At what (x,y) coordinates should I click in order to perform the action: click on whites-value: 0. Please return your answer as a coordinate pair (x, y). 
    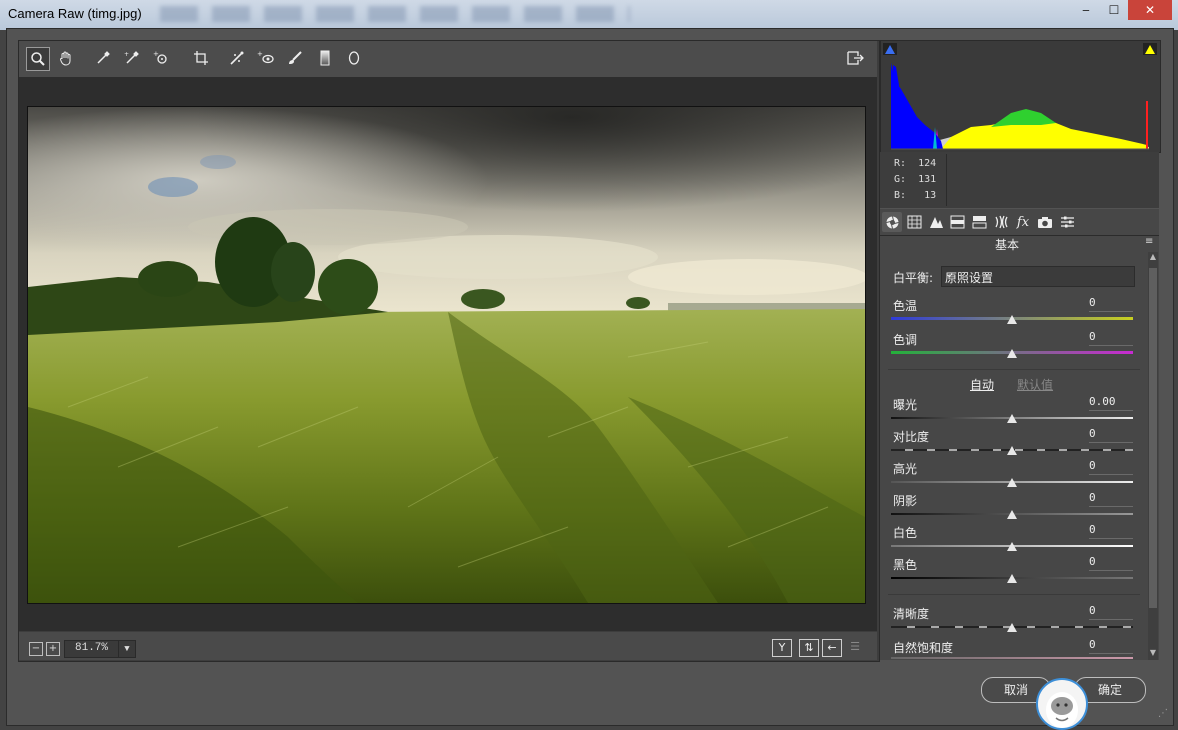
    Looking at the image, I should click on (1111, 531).